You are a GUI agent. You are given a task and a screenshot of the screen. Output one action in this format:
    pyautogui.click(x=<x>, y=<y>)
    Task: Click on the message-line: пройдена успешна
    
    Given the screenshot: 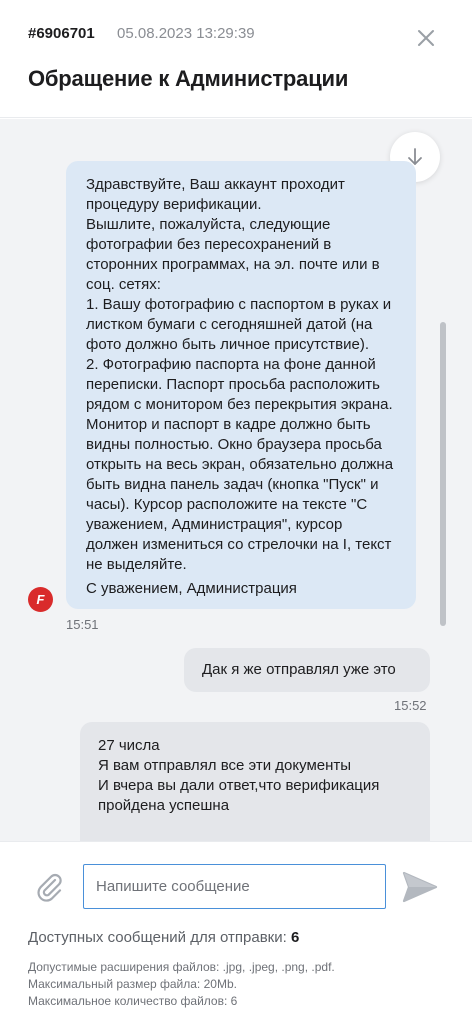 What is the action you would take?
    pyautogui.click(x=164, y=805)
    